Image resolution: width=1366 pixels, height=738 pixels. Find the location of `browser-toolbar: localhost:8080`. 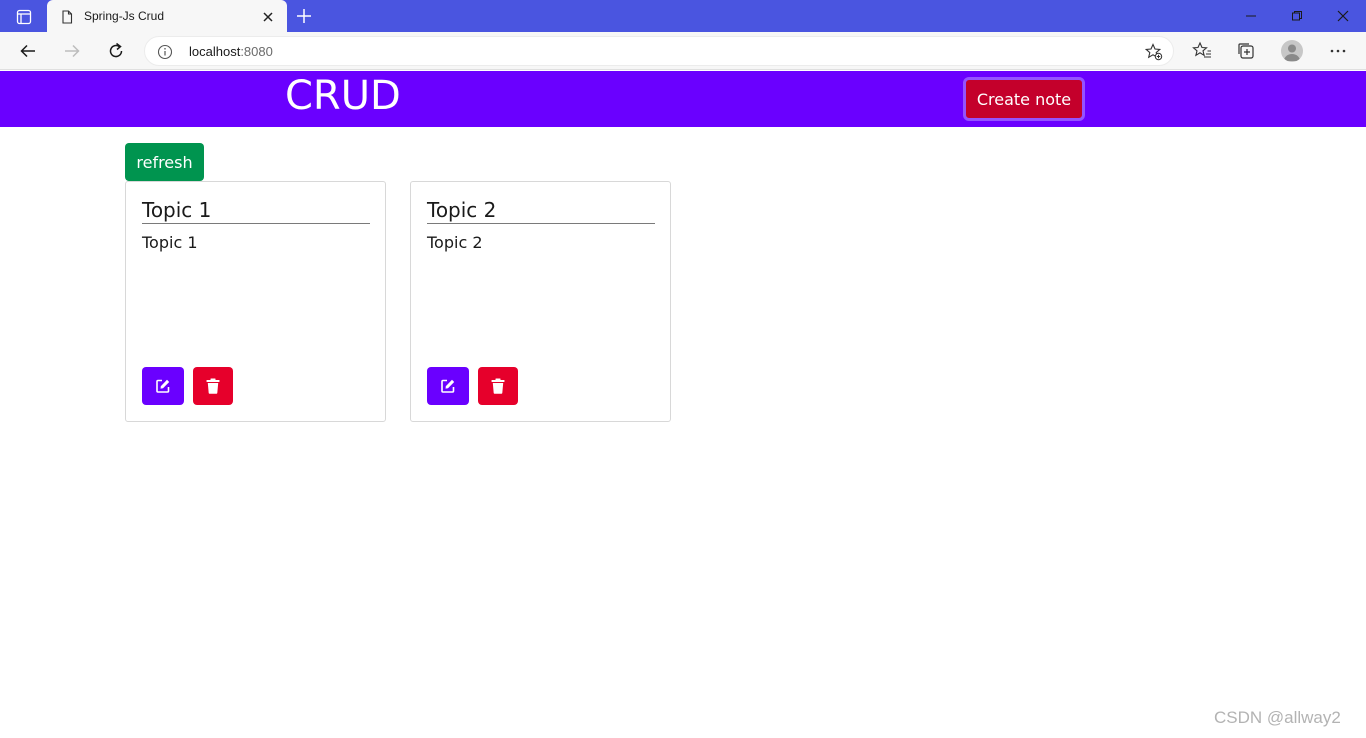

browser-toolbar: localhost:8080 is located at coordinates (683, 51).